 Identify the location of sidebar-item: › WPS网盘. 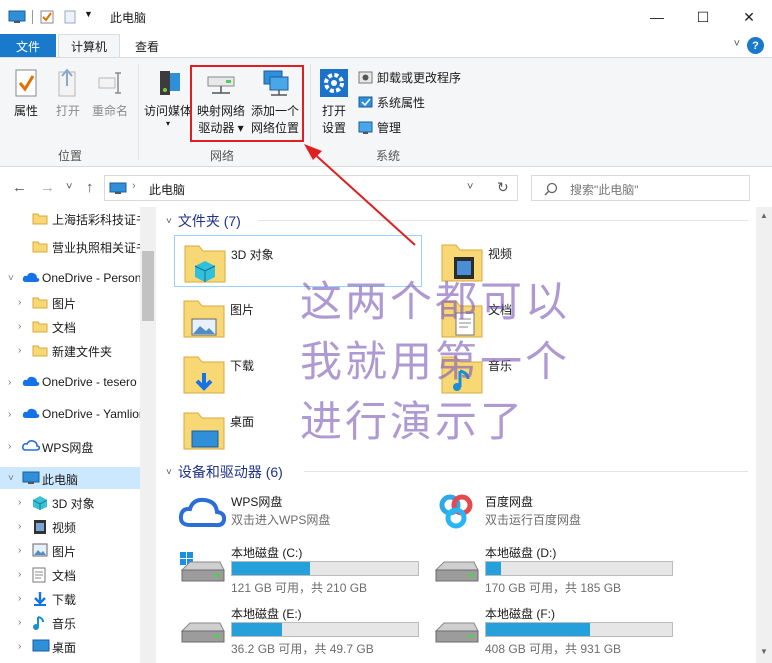
(70, 446).